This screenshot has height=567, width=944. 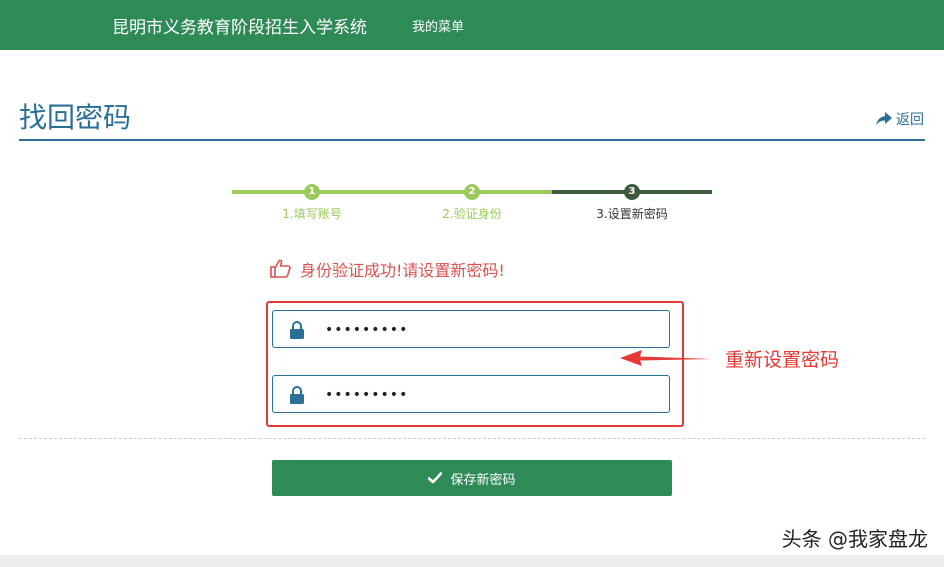 I want to click on confirm-password-field, so click(x=471, y=394).